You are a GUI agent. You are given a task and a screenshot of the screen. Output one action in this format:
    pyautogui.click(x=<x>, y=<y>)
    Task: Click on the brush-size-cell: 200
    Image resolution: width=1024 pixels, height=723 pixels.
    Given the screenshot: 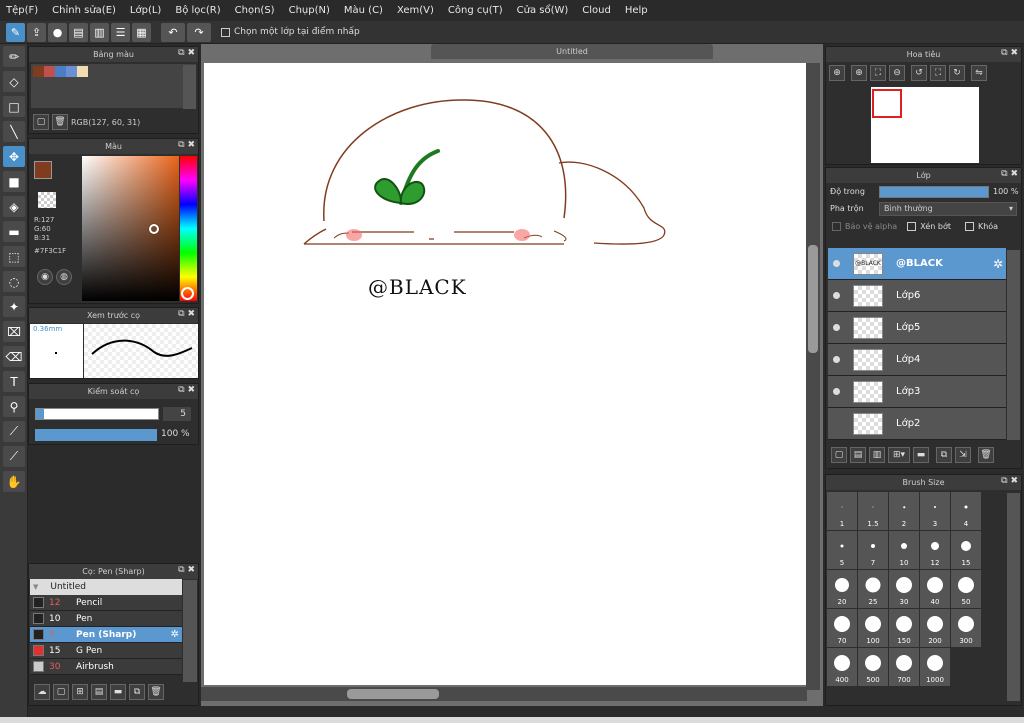 What is the action you would take?
    pyautogui.click(x=935, y=628)
    